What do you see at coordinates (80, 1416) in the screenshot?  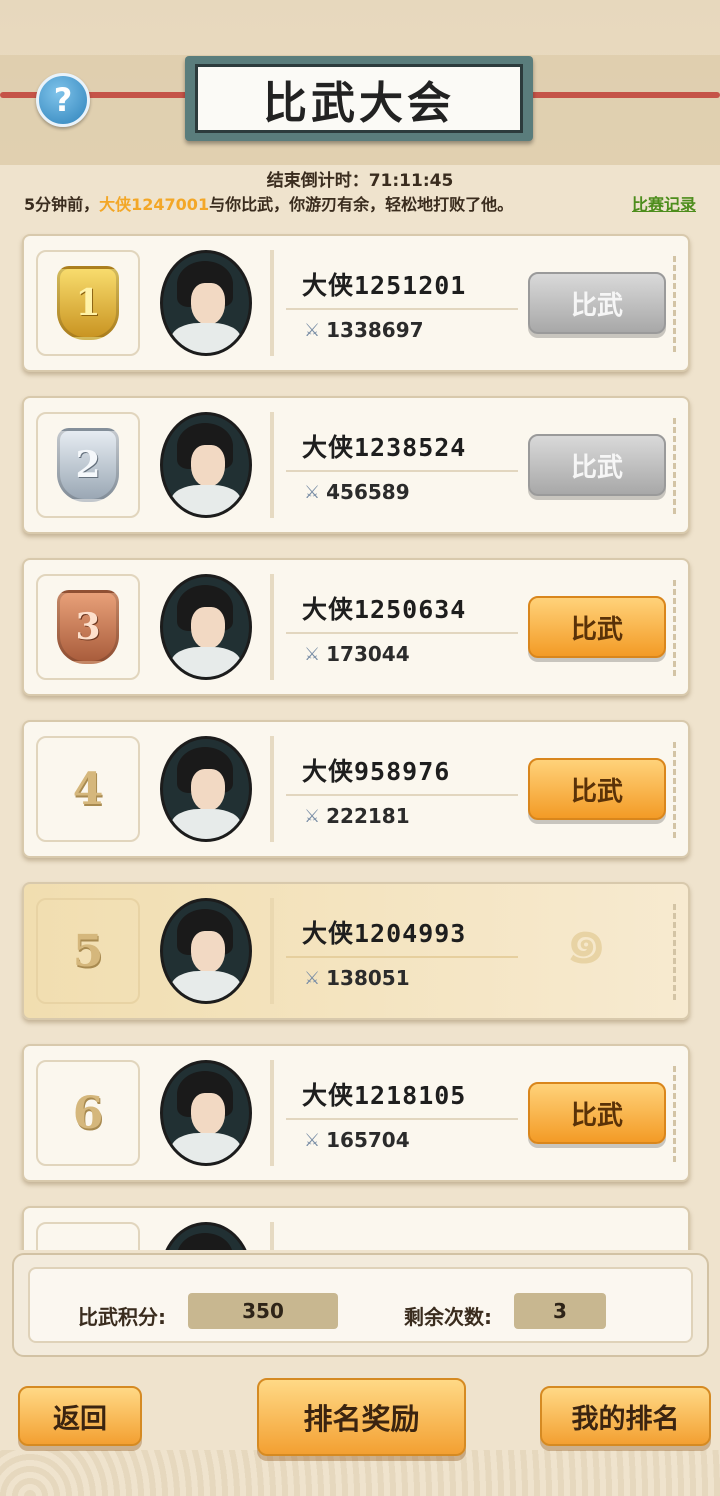 I see `back-button: 返回` at bounding box center [80, 1416].